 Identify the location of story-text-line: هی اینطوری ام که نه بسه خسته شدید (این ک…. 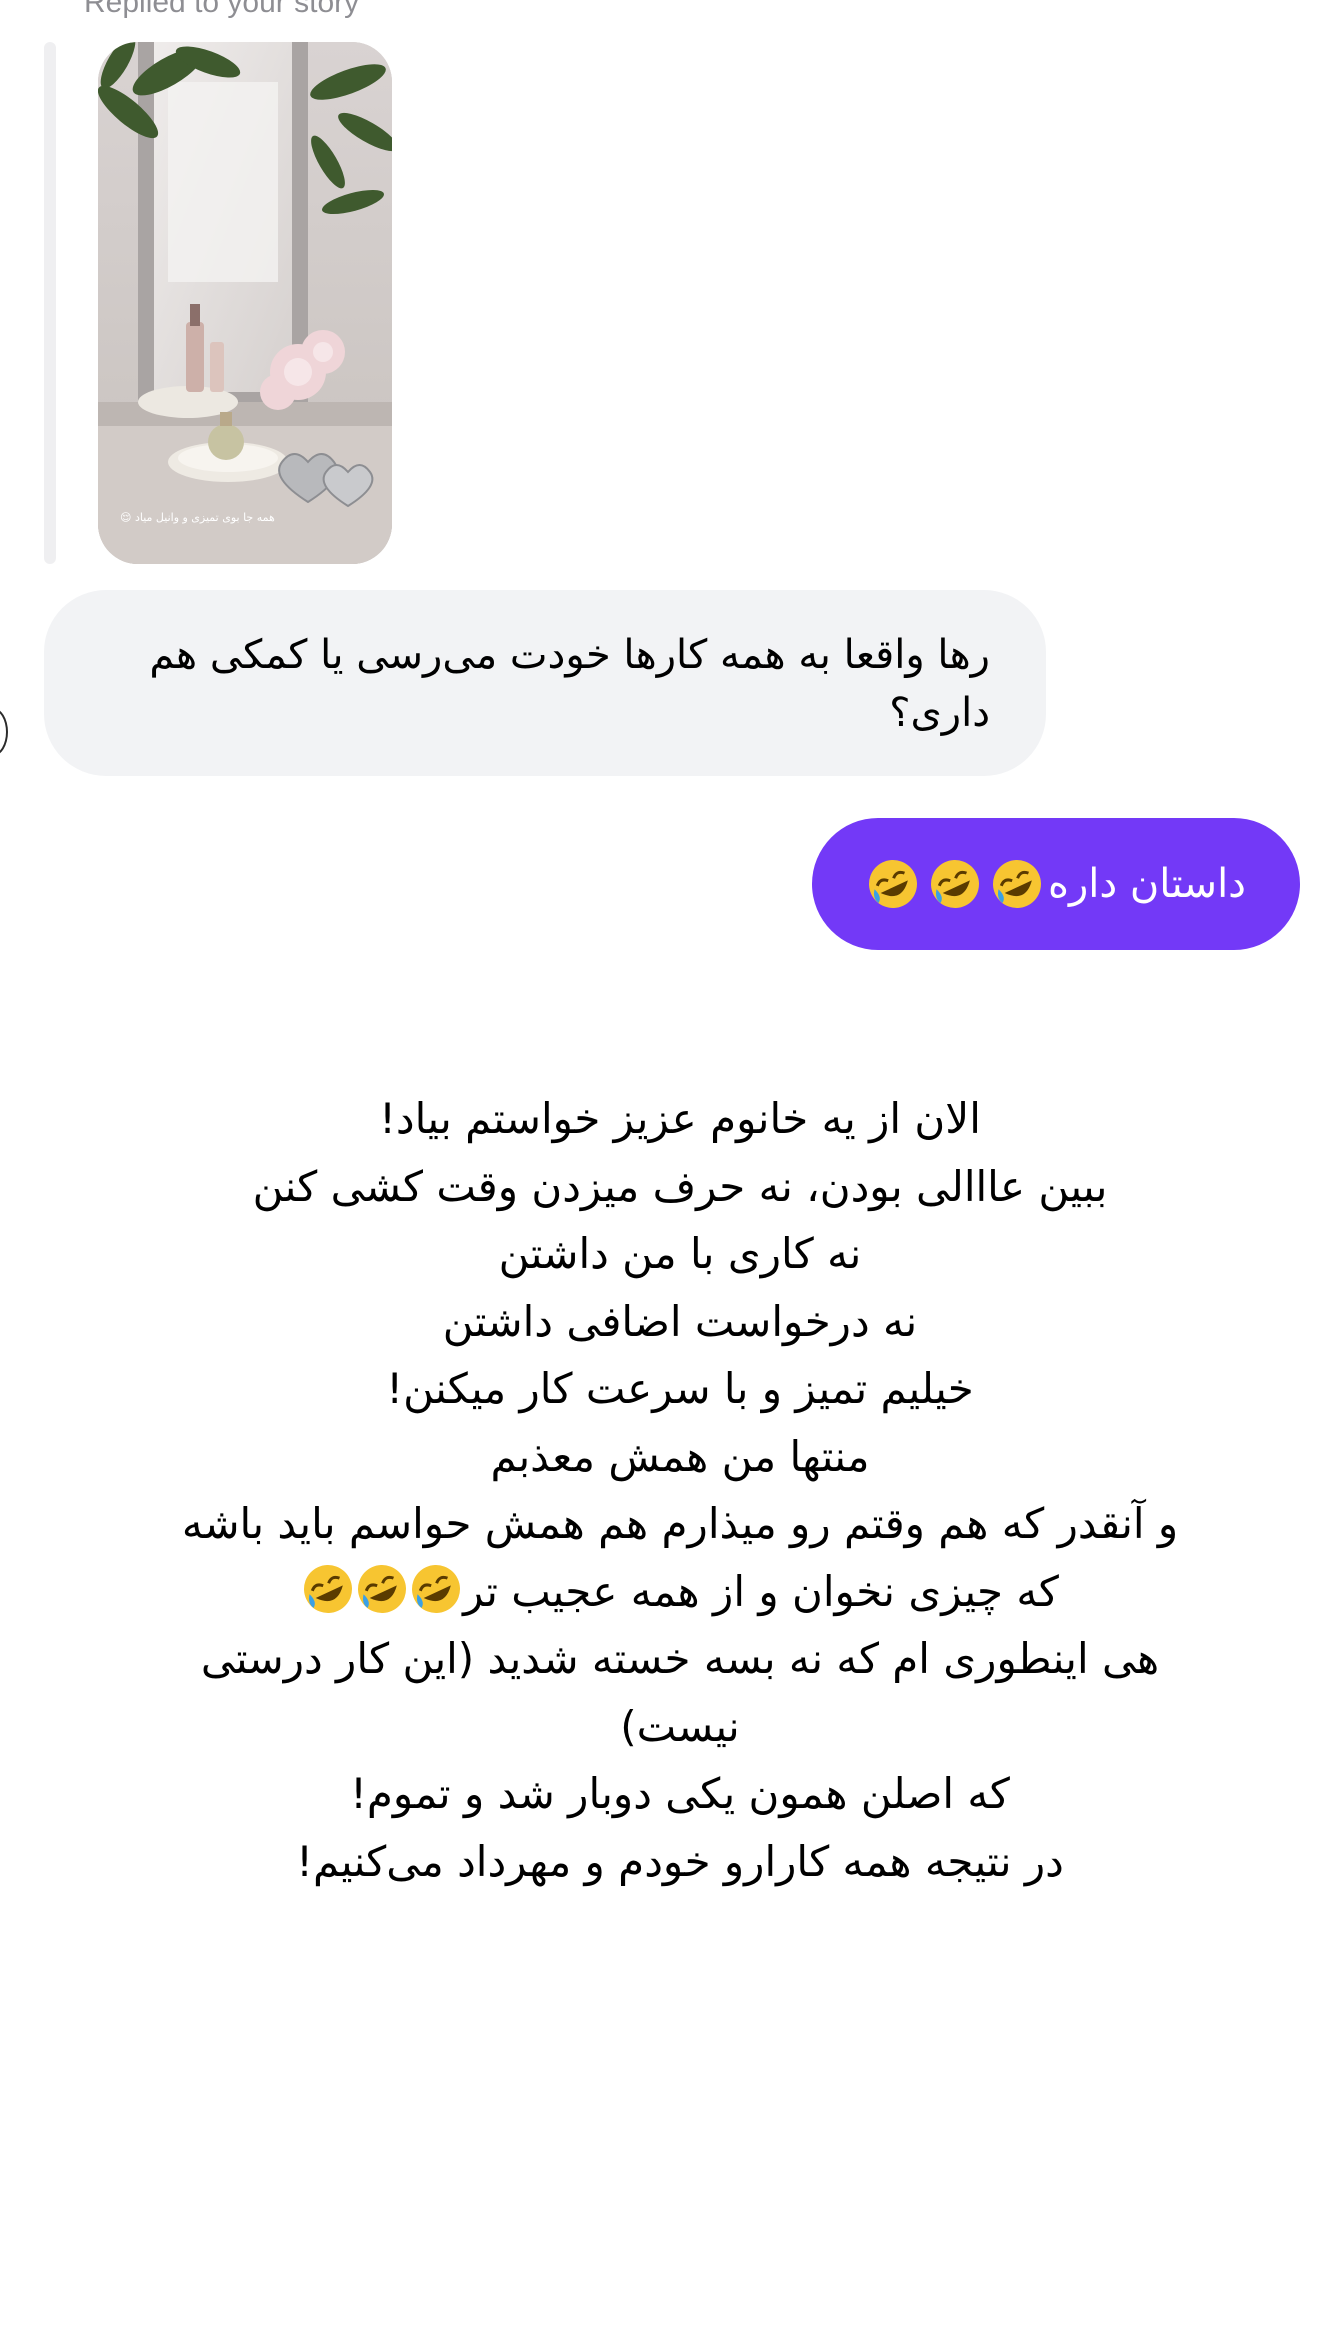
(680, 1658).